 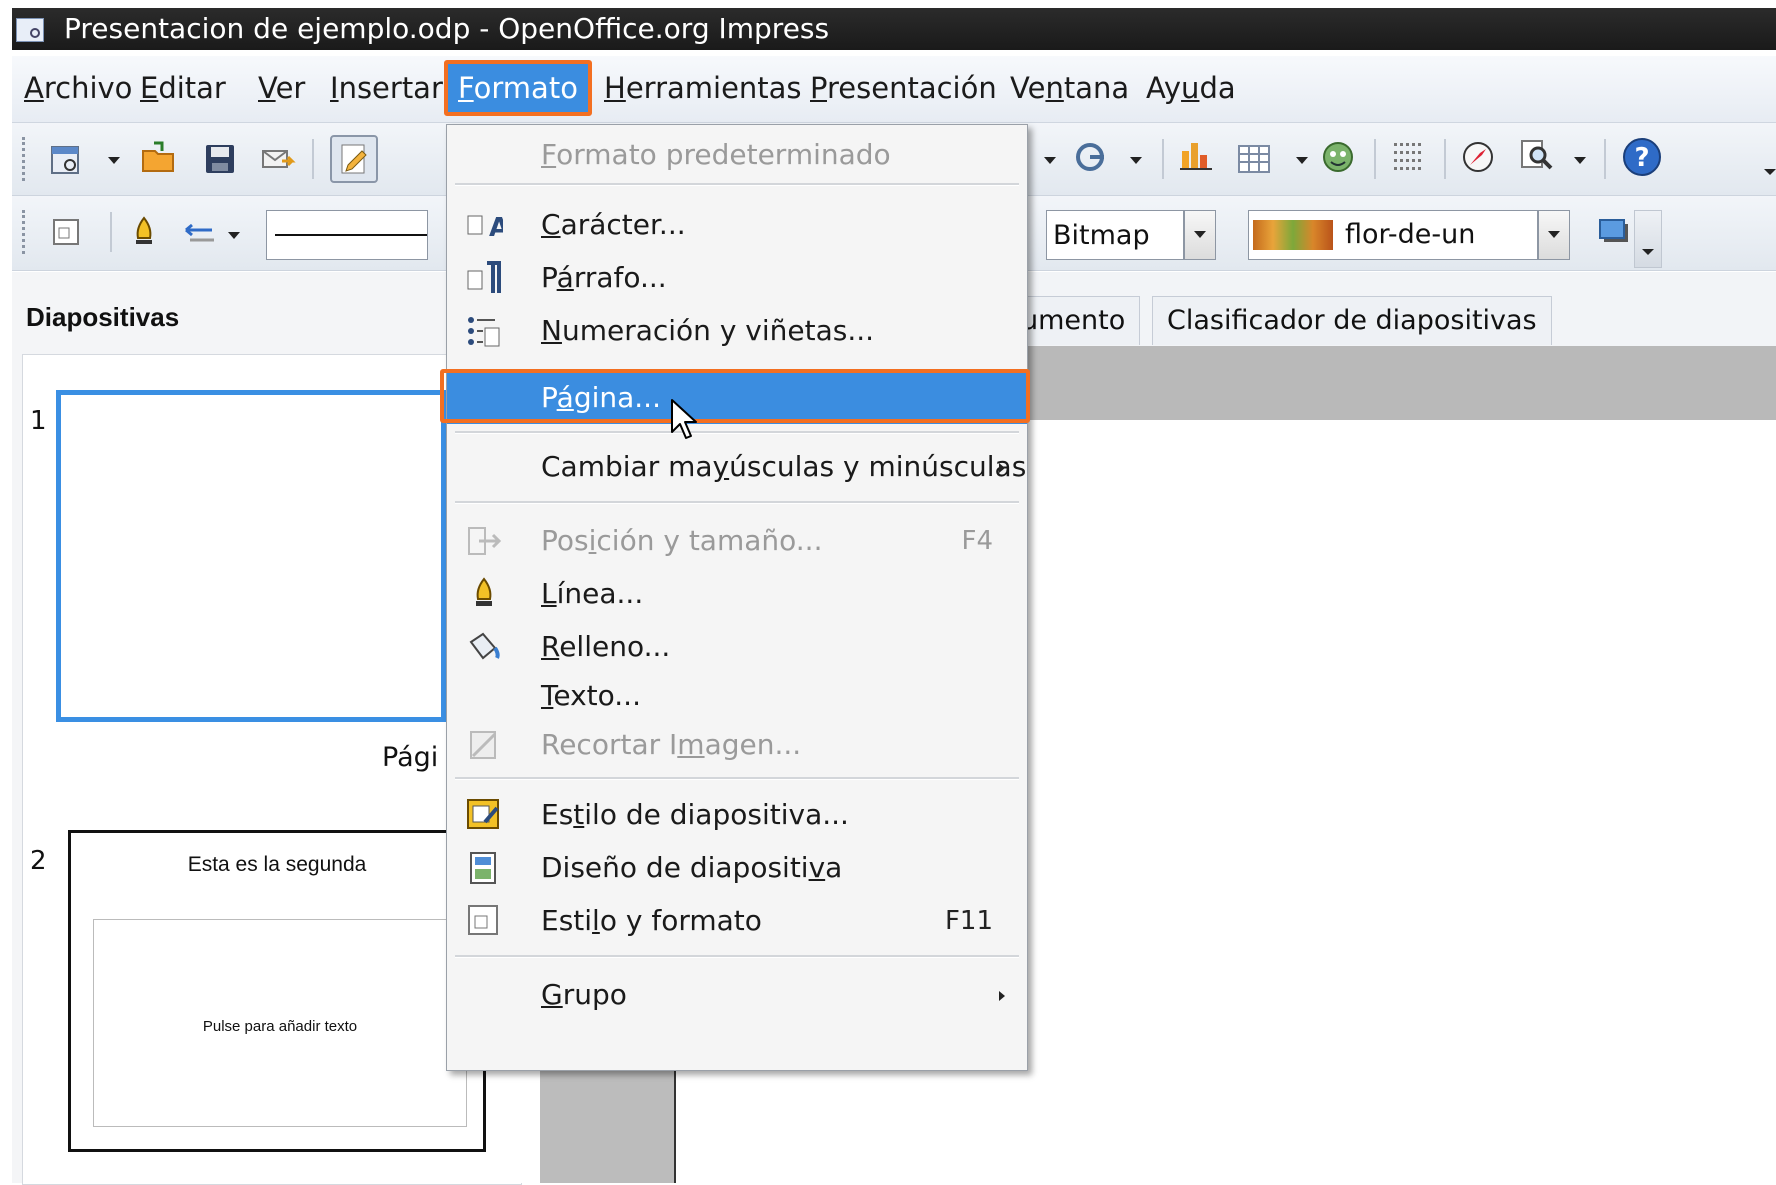 I want to click on impress-app-icon, so click(x=30, y=30).